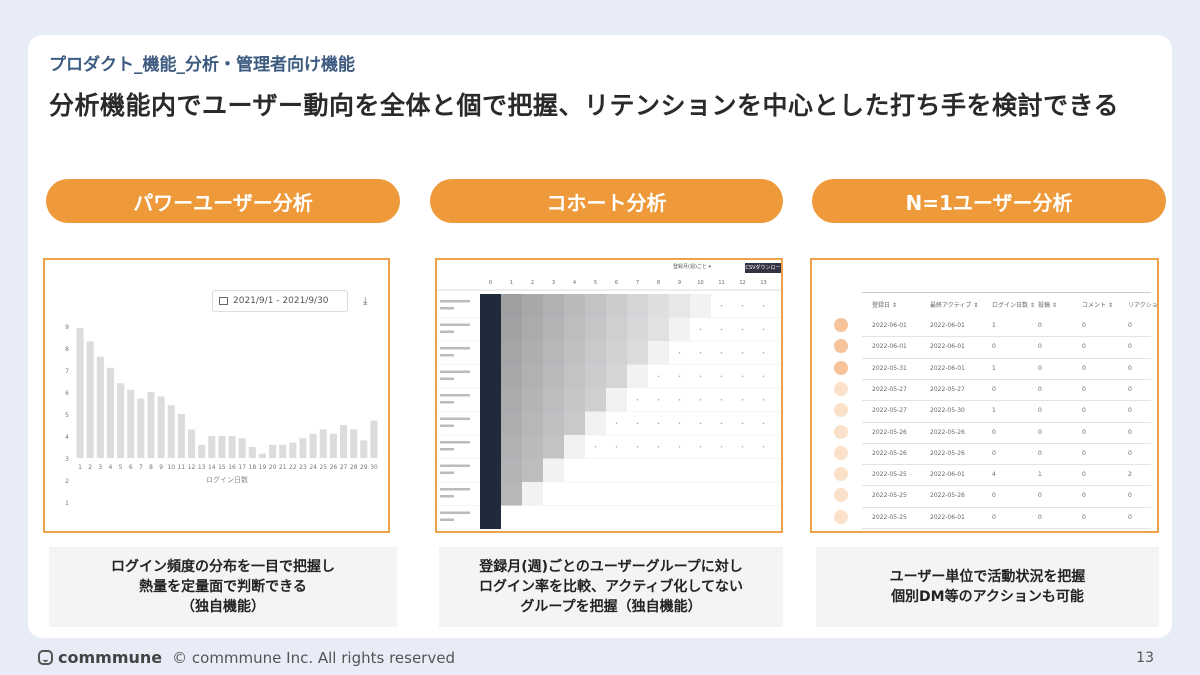 Image resolution: width=1200 pixels, height=675 pixels. Describe the element at coordinates (1130, 475) in the screenshot. I see `n1-cell: 2` at that location.